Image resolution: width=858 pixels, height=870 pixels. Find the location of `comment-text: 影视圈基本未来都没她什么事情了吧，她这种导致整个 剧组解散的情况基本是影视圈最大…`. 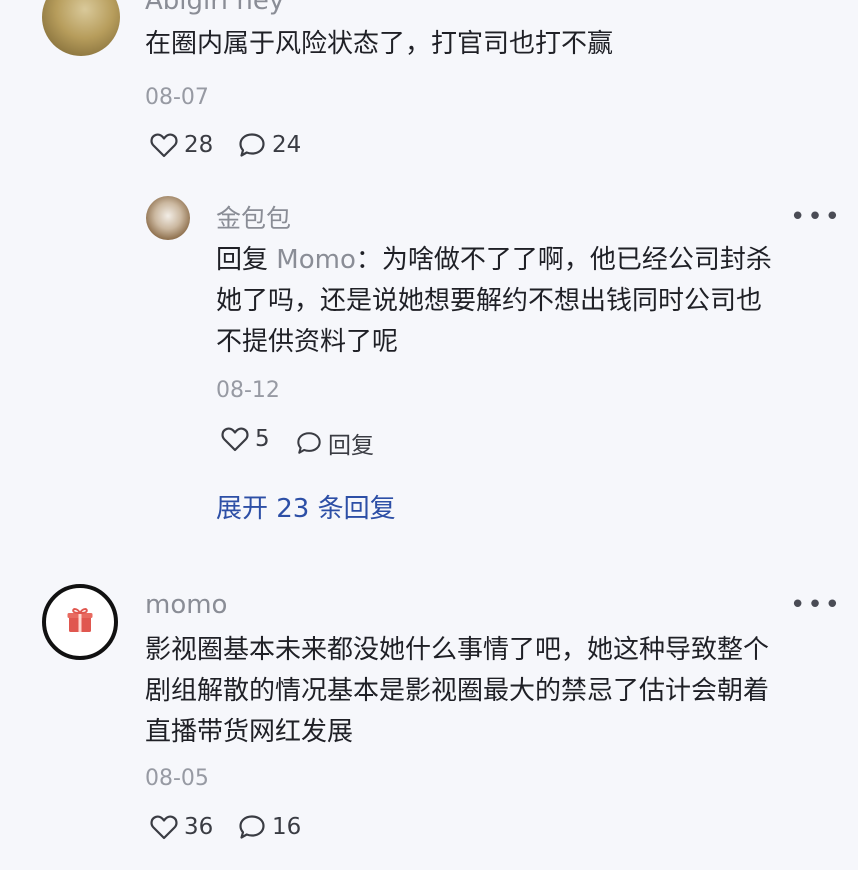

comment-text: 影视圈基本未来都没她什么事情了吧，她这种导致整个 剧组解散的情况基本是影视圈最大… is located at coordinates (490, 691).